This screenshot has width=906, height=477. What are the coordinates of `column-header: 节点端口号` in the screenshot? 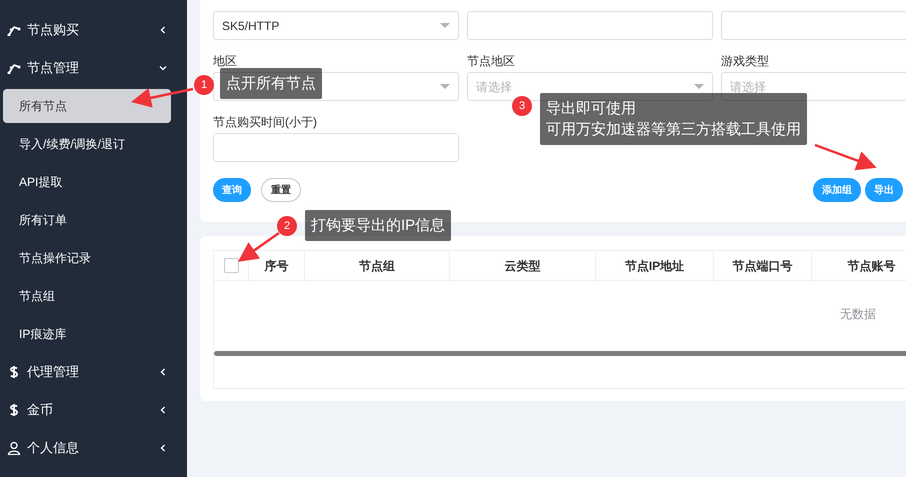 It's located at (763, 265).